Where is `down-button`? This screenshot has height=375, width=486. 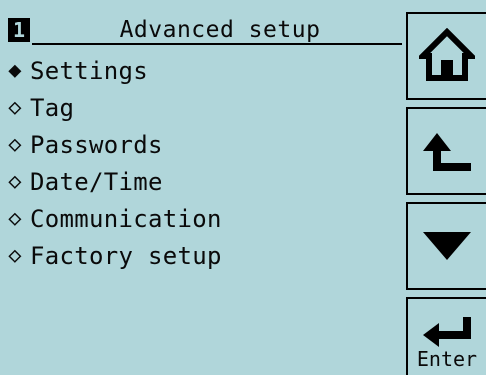
down-button is located at coordinates (446, 246).